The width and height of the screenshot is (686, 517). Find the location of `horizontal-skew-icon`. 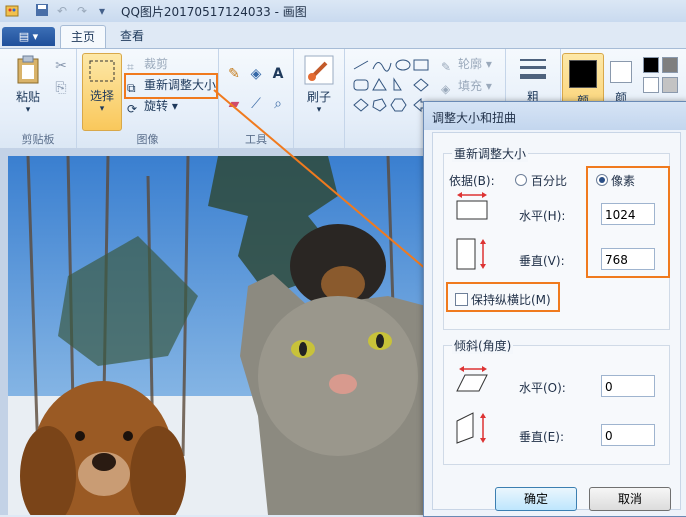

horizontal-skew-icon is located at coordinates (472, 379).